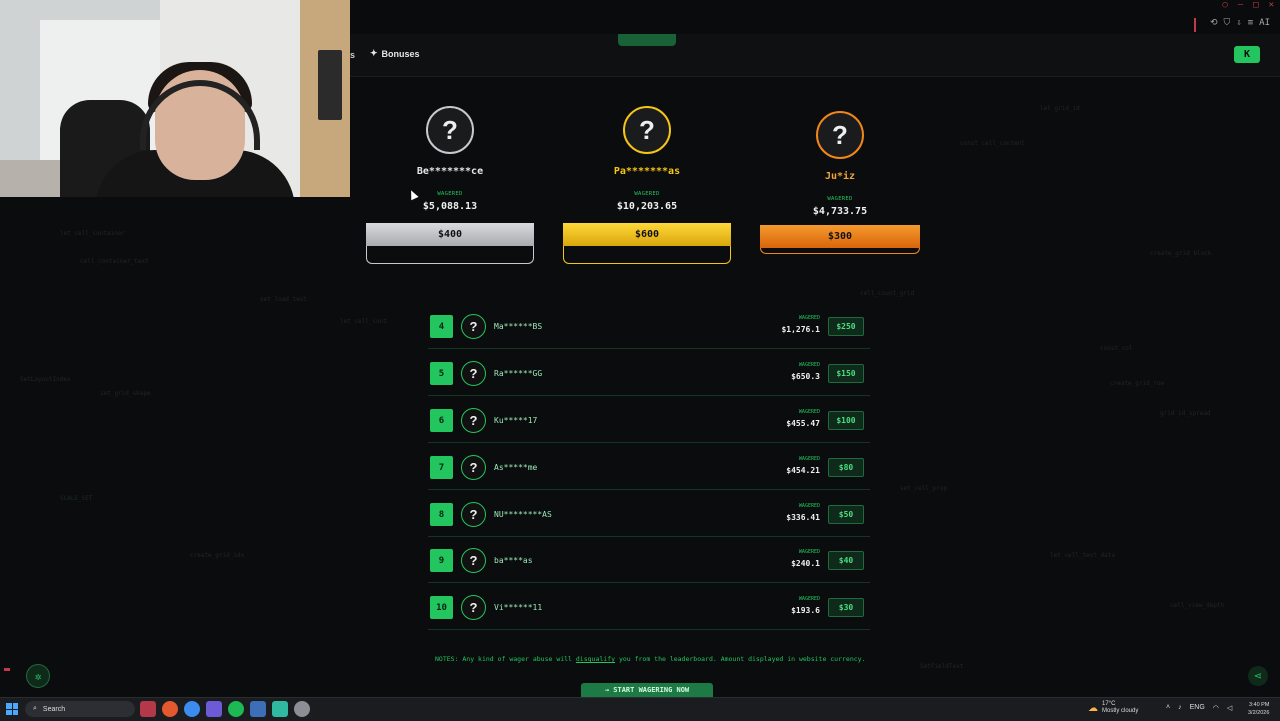  What do you see at coordinates (80, 709) in the screenshot?
I see `taskbar-search: ⌕ Search` at bounding box center [80, 709].